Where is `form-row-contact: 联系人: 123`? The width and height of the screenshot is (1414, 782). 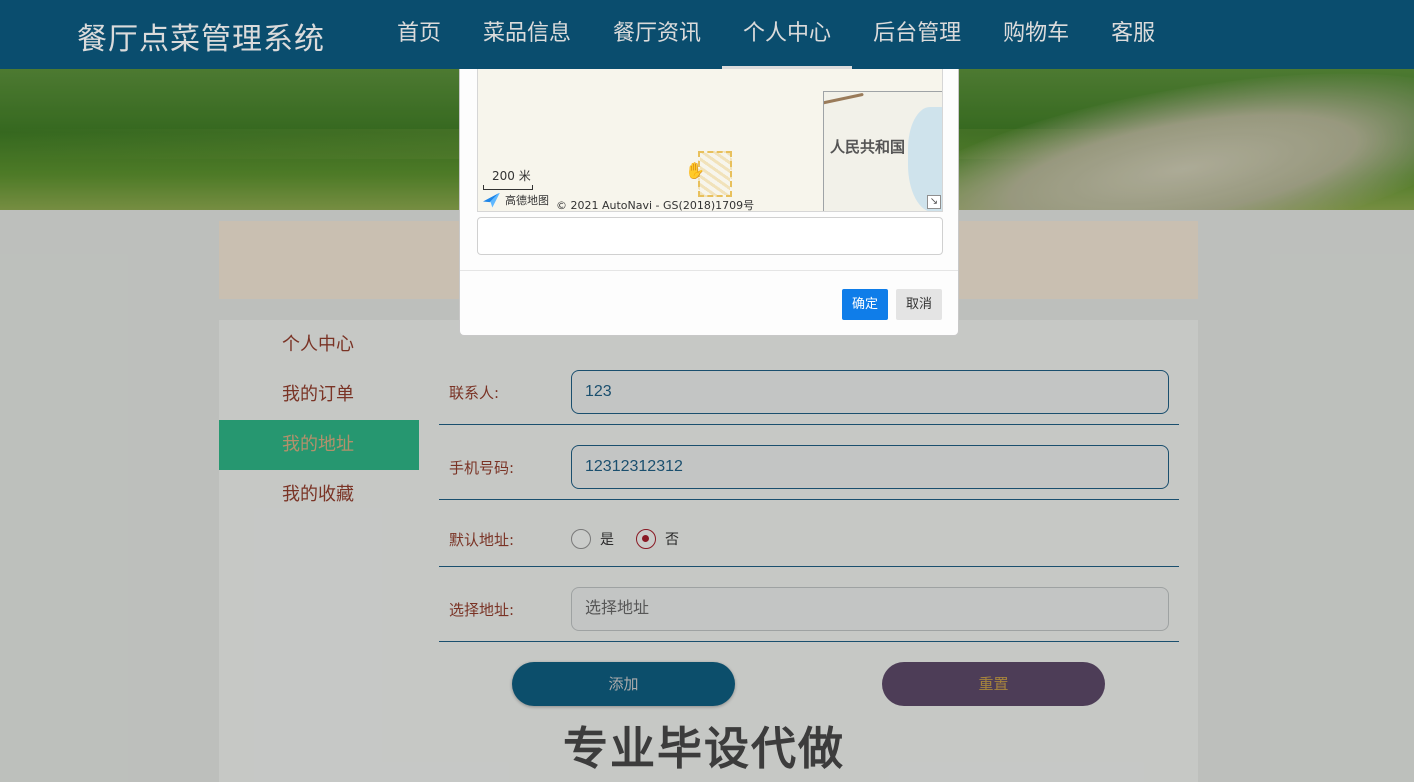 form-row-contact: 联系人: 123 is located at coordinates (809, 397).